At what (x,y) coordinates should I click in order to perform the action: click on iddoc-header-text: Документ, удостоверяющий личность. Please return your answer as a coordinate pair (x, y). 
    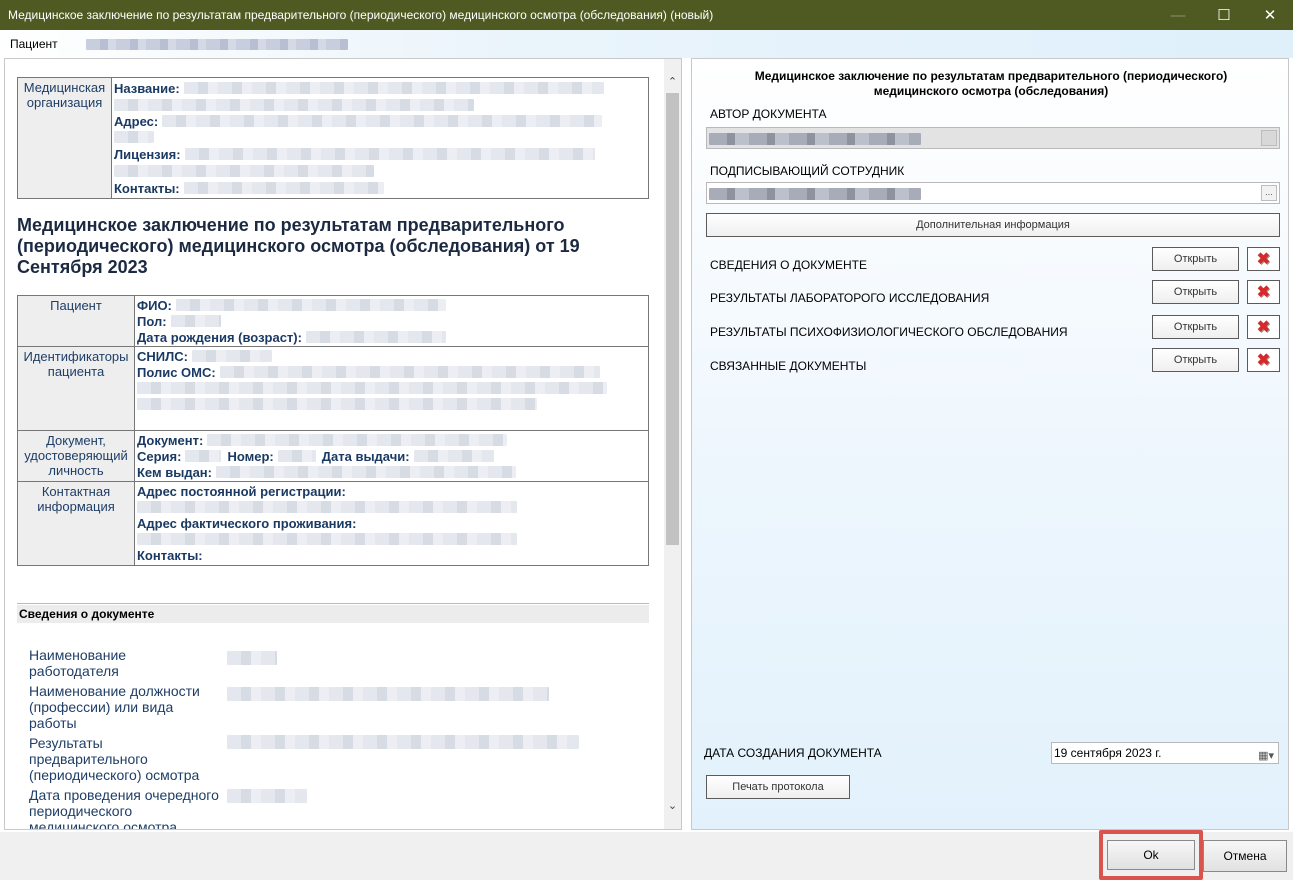
    Looking at the image, I should click on (76, 455).